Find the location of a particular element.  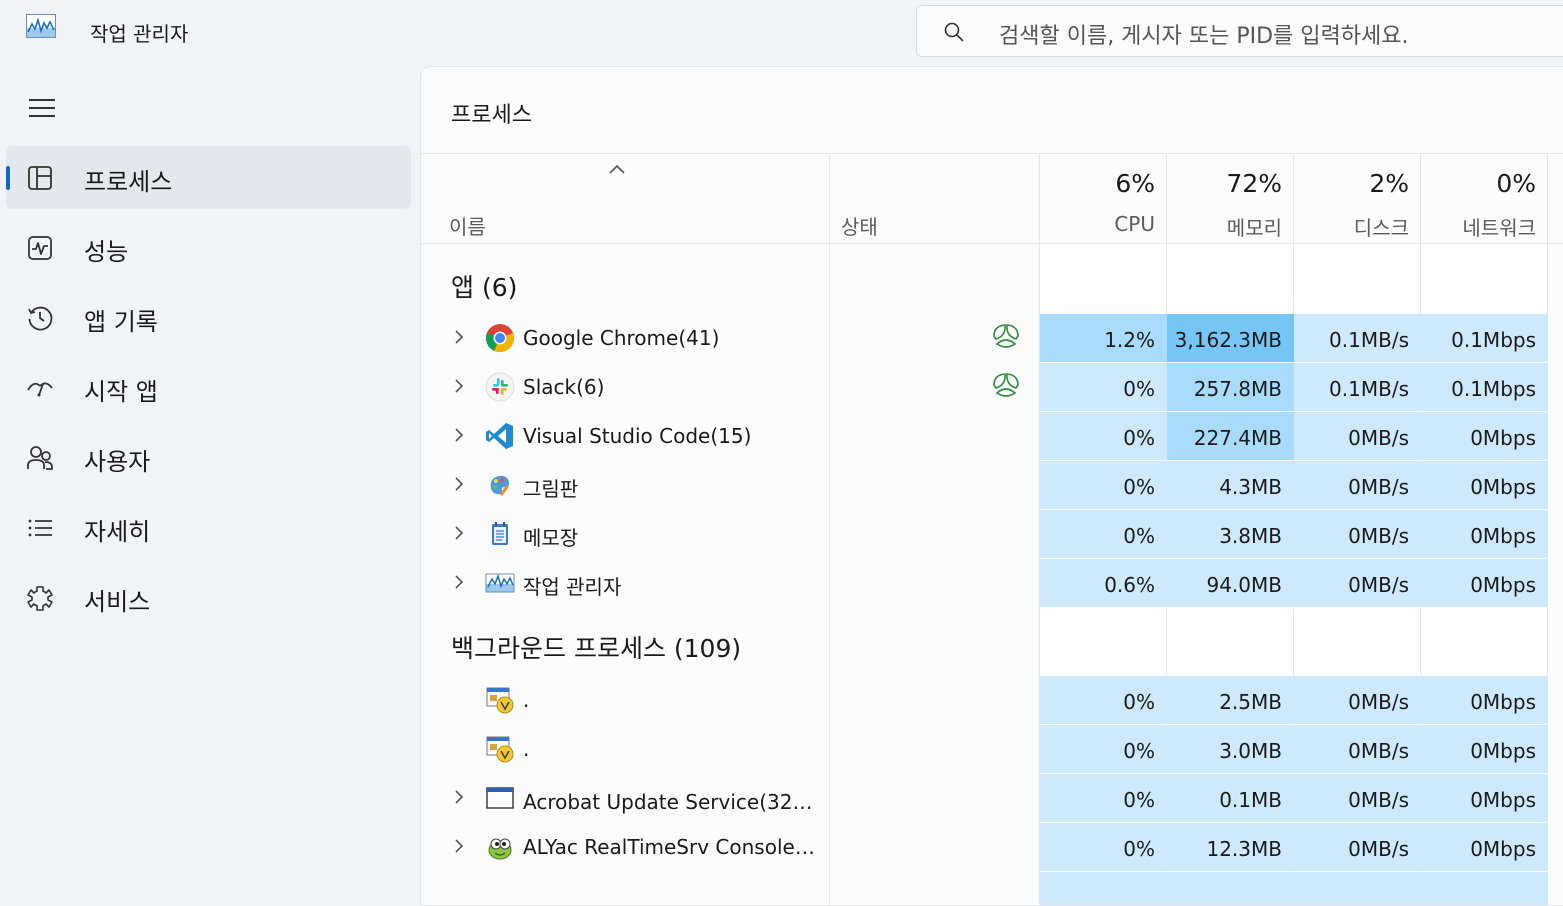

table-row: . 0% 3.0MB 0MB/s 0Mbps is located at coordinates (992, 749).